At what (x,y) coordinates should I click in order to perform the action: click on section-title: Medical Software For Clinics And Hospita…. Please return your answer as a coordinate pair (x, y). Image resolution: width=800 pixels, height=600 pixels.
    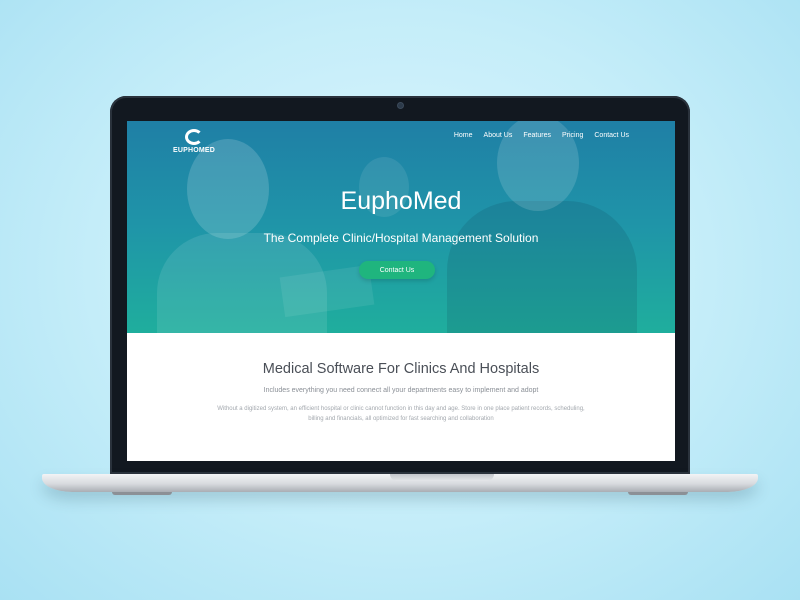
    Looking at the image, I should click on (401, 369).